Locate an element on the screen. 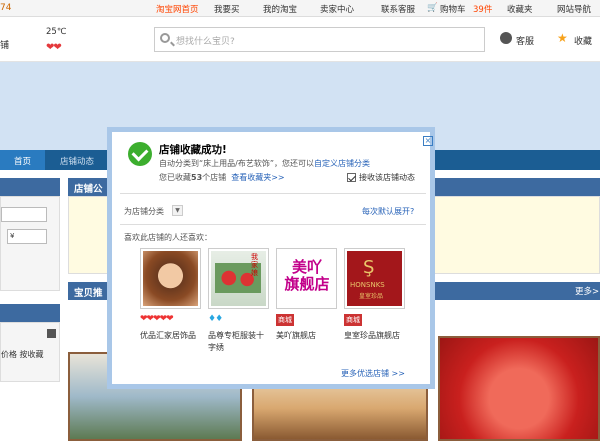  header: 铺 25℃ ❤❤ 想找什么宝贝? 客服 ★ 收藏 is located at coordinates (300, 40).